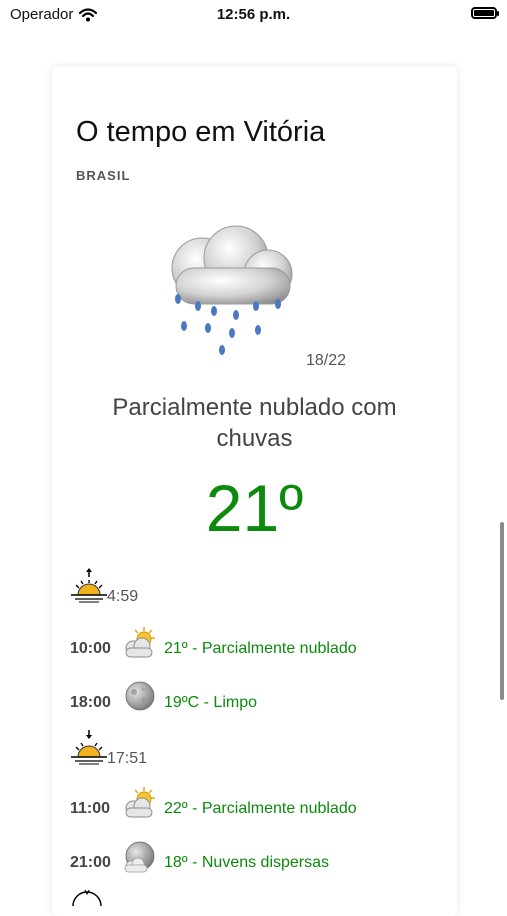 This screenshot has width=507, height=916. Describe the element at coordinates (90, 862) in the screenshot. I see `forecast-time: 21:00` at that location.